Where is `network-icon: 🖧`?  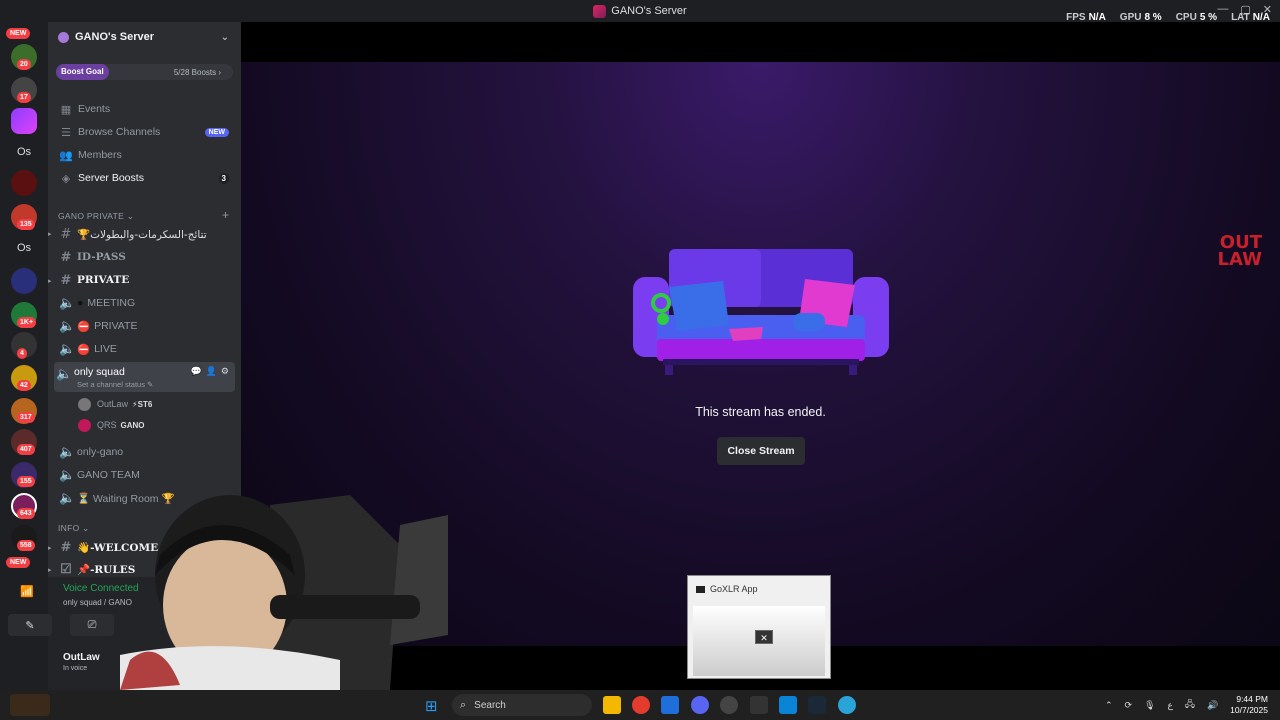 network-icon: 🖧 is located at coordinates (1190, 705).